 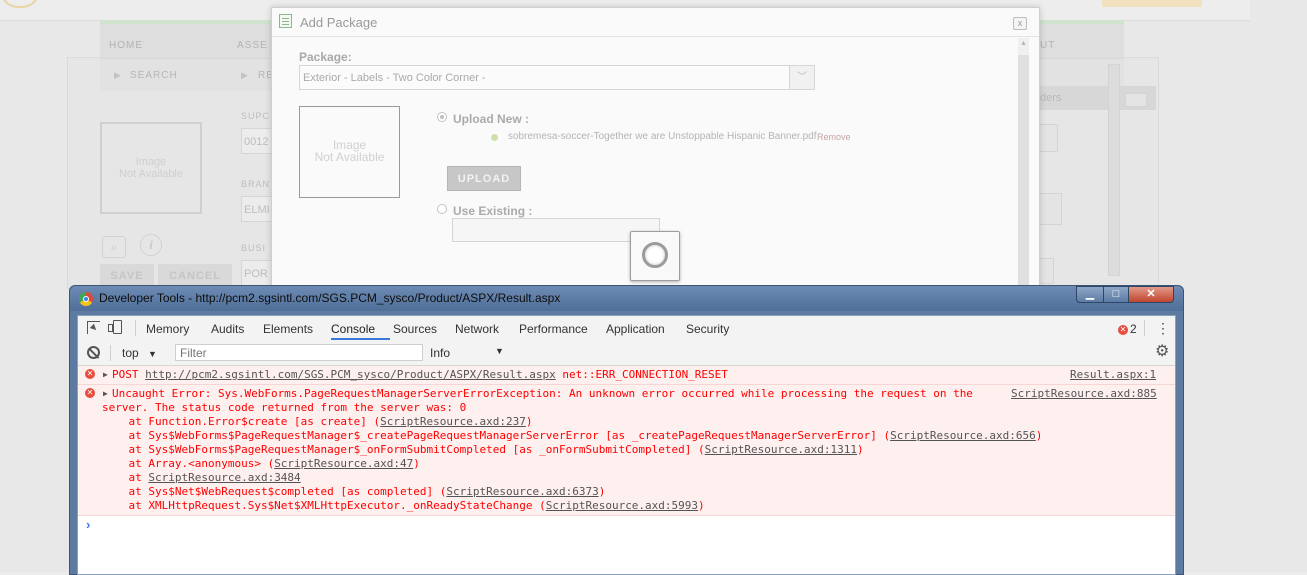 I want to click on chevron-down-icon: ﹀, so click(x=801, y=77).